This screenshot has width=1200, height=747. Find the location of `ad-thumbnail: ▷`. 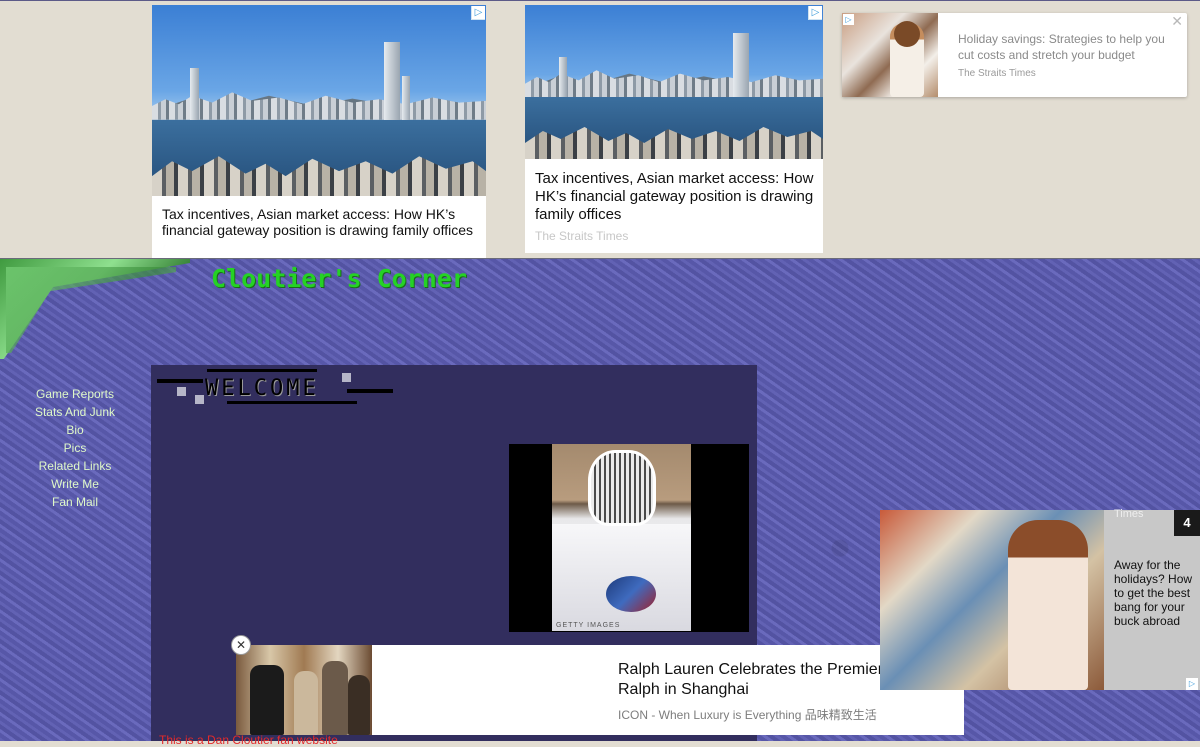

ad-thumbnail: ▷ is located at coordinates (890, 55).